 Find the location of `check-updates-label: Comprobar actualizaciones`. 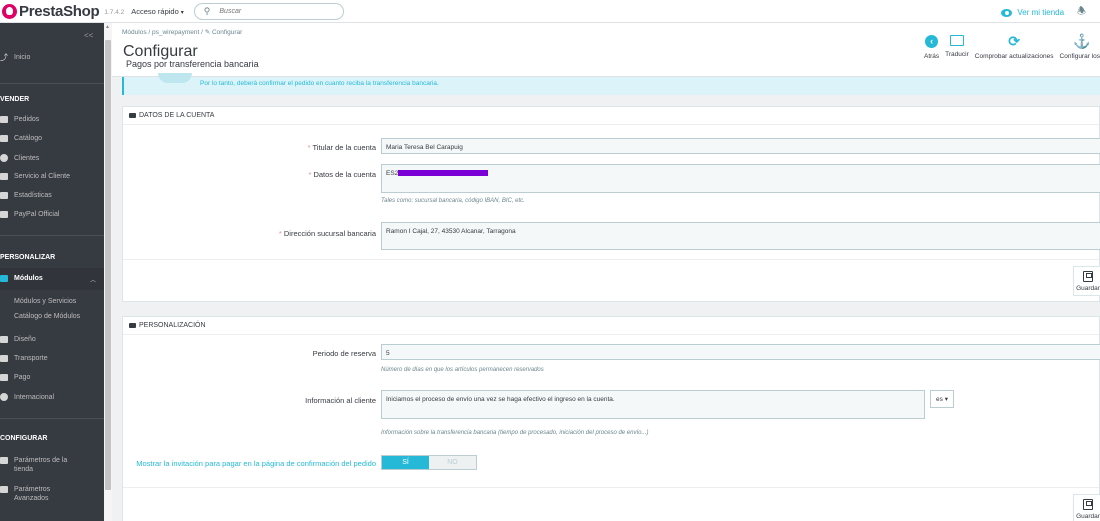

check-updates-label: Comprobar actualizaciones is located at coordinates (1014, 56).